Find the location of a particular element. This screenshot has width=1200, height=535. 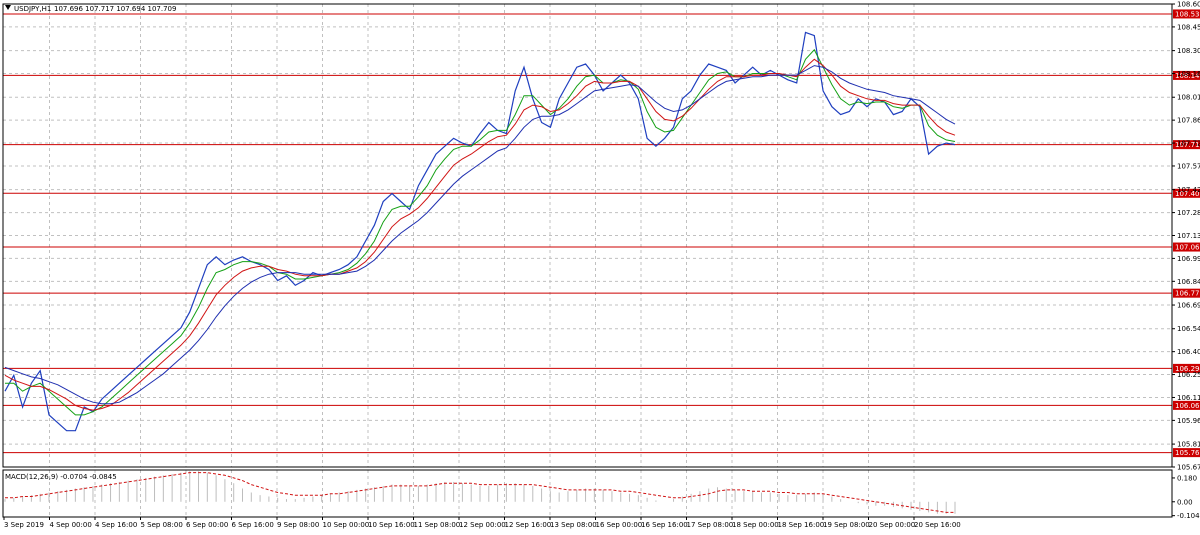

level-label: 106.770 is located at coordinates (1187, 294).